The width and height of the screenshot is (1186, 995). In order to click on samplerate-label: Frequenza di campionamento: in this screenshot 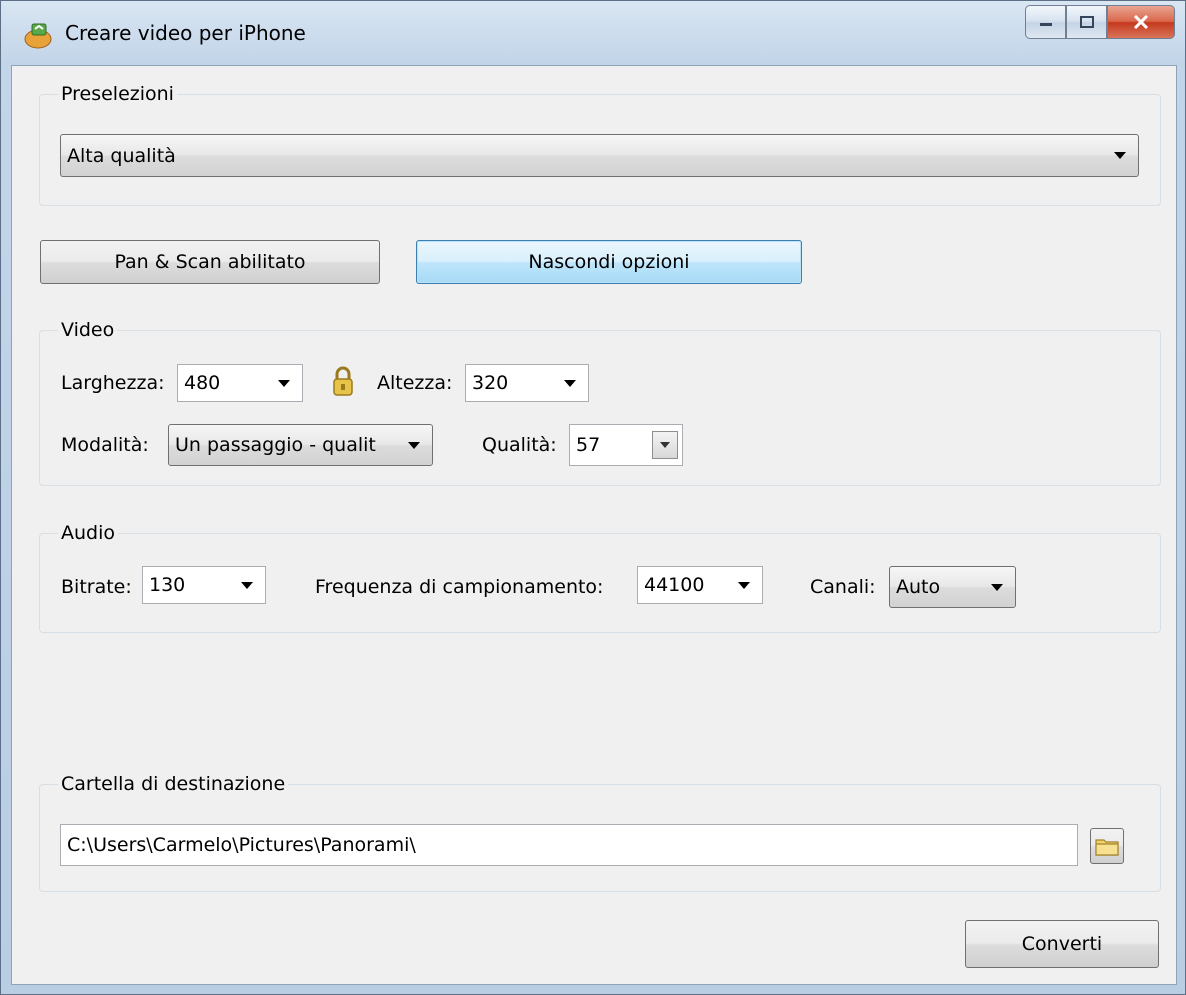, I will do `click(459, 587)`.